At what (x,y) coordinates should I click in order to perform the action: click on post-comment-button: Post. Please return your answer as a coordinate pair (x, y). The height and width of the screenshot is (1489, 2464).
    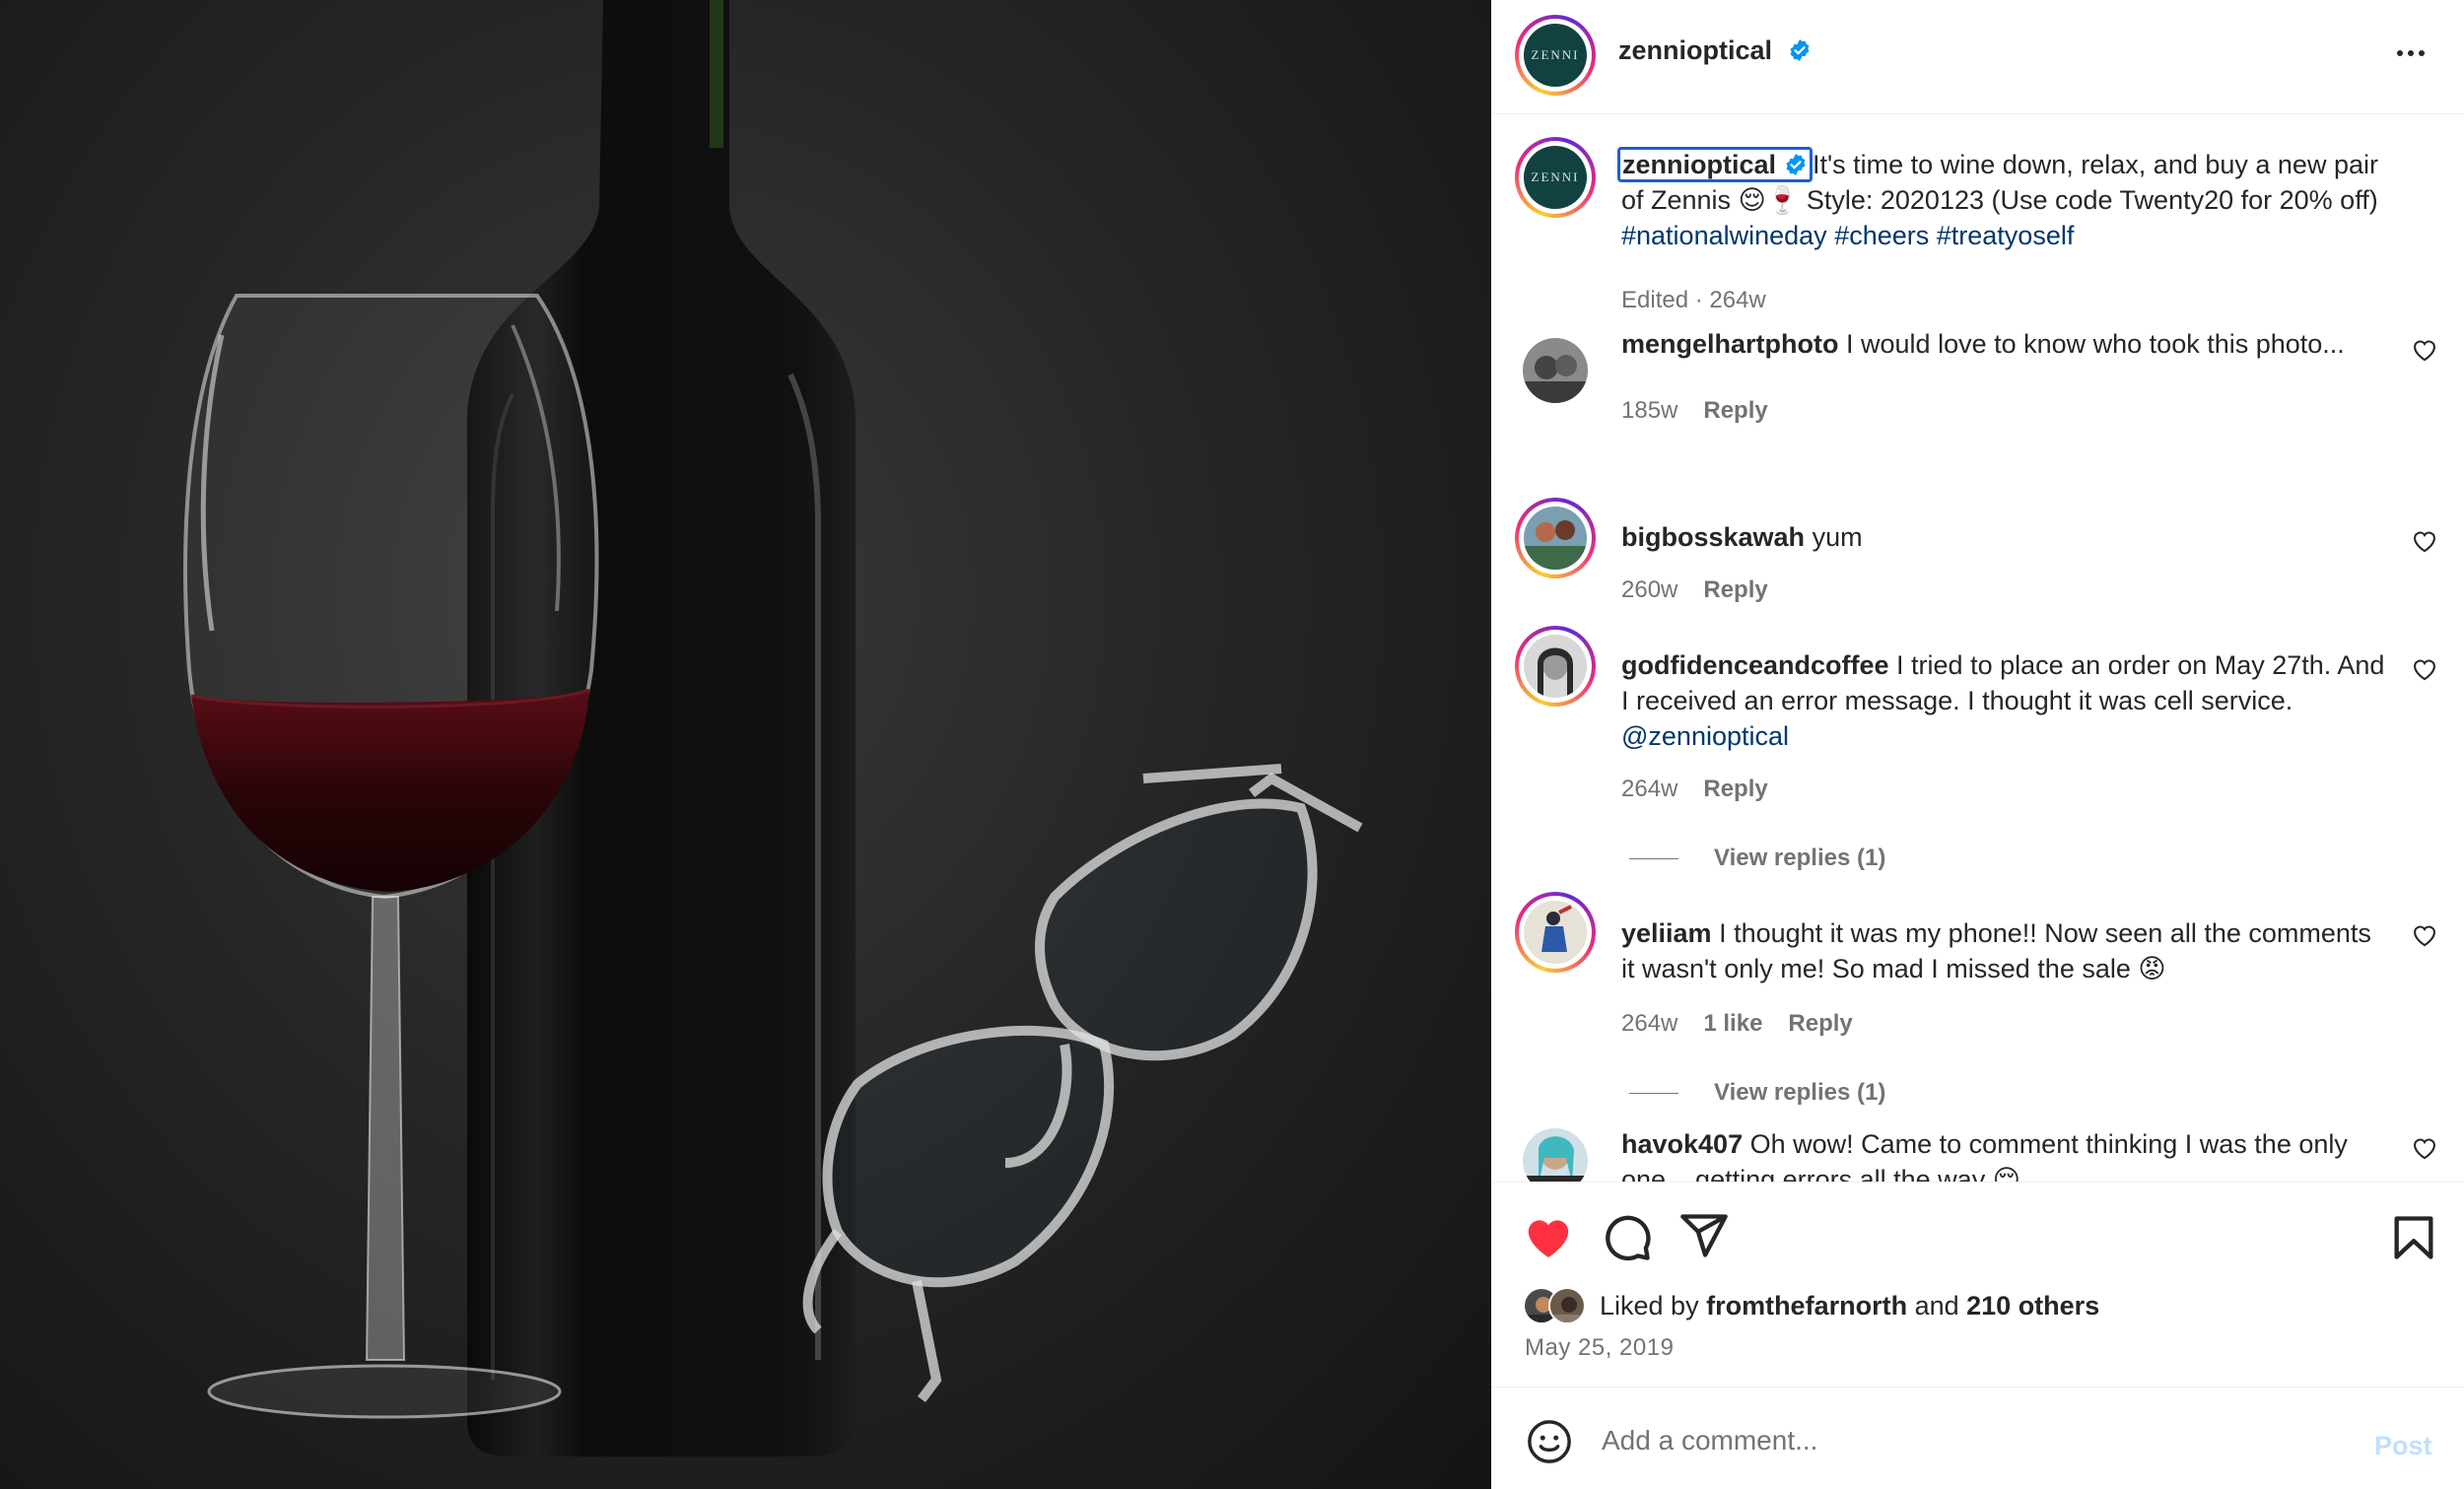
    Looking at the image, I should click on (2403, 1446).